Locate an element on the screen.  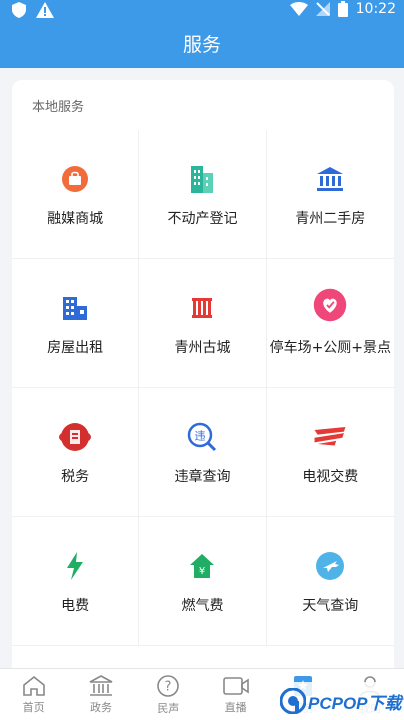
service-real-estate: 不动产登记 is located at coordinates (203, 194).